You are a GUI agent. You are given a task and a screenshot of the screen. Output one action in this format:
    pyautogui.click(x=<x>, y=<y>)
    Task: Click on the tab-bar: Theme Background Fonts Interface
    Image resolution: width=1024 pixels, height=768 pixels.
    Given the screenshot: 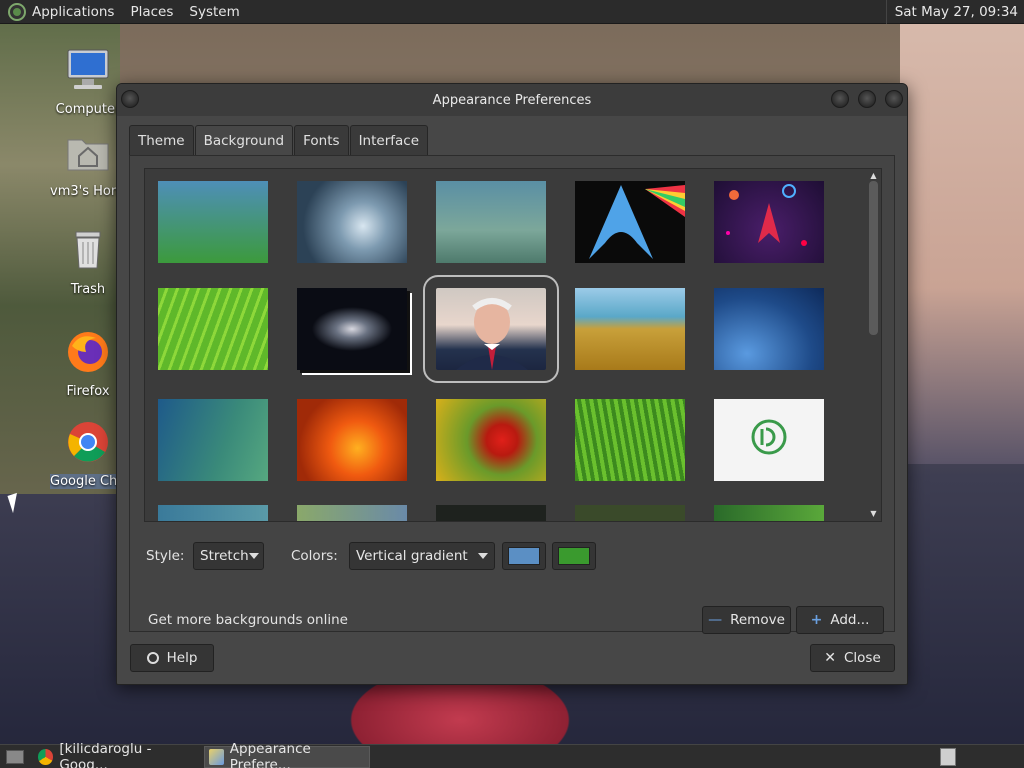 What is the action you would take?
    pyautogui.click(x=279, y=140)
    